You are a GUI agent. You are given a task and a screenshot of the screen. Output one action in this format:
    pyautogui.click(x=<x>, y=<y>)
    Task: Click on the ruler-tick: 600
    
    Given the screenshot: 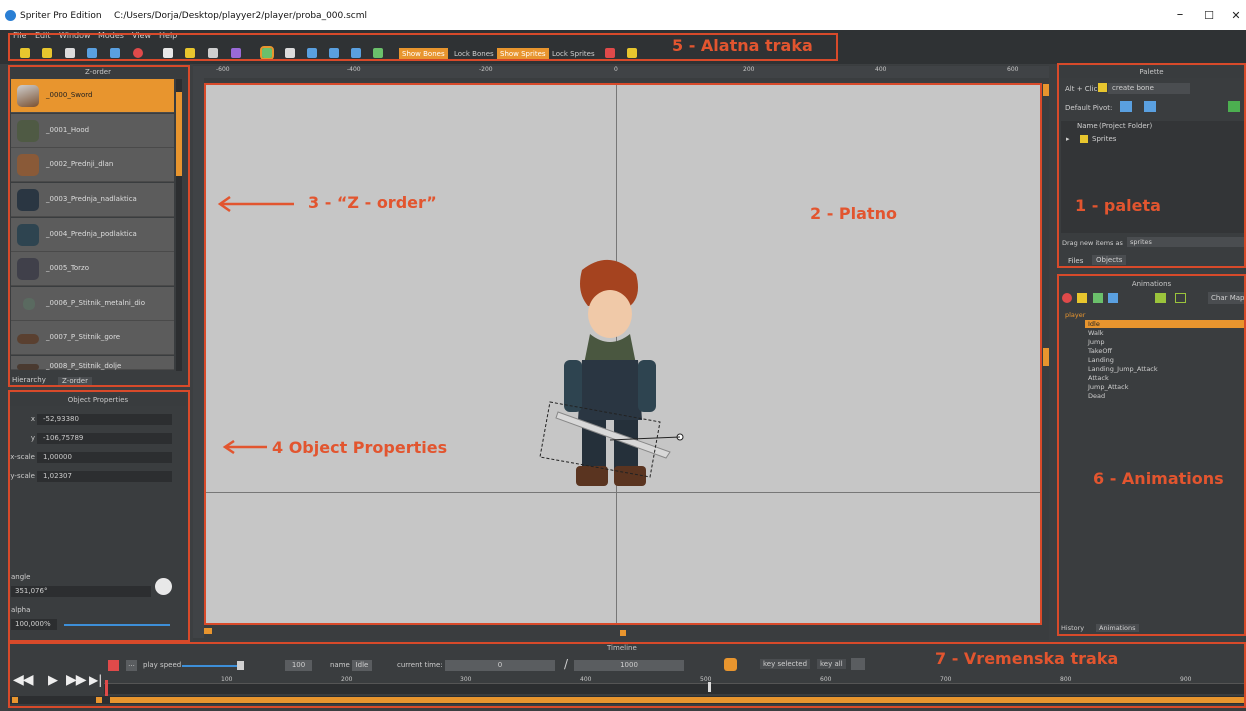 What is the action you would take?
    pyautogui.click(x=1013, y=69)
    